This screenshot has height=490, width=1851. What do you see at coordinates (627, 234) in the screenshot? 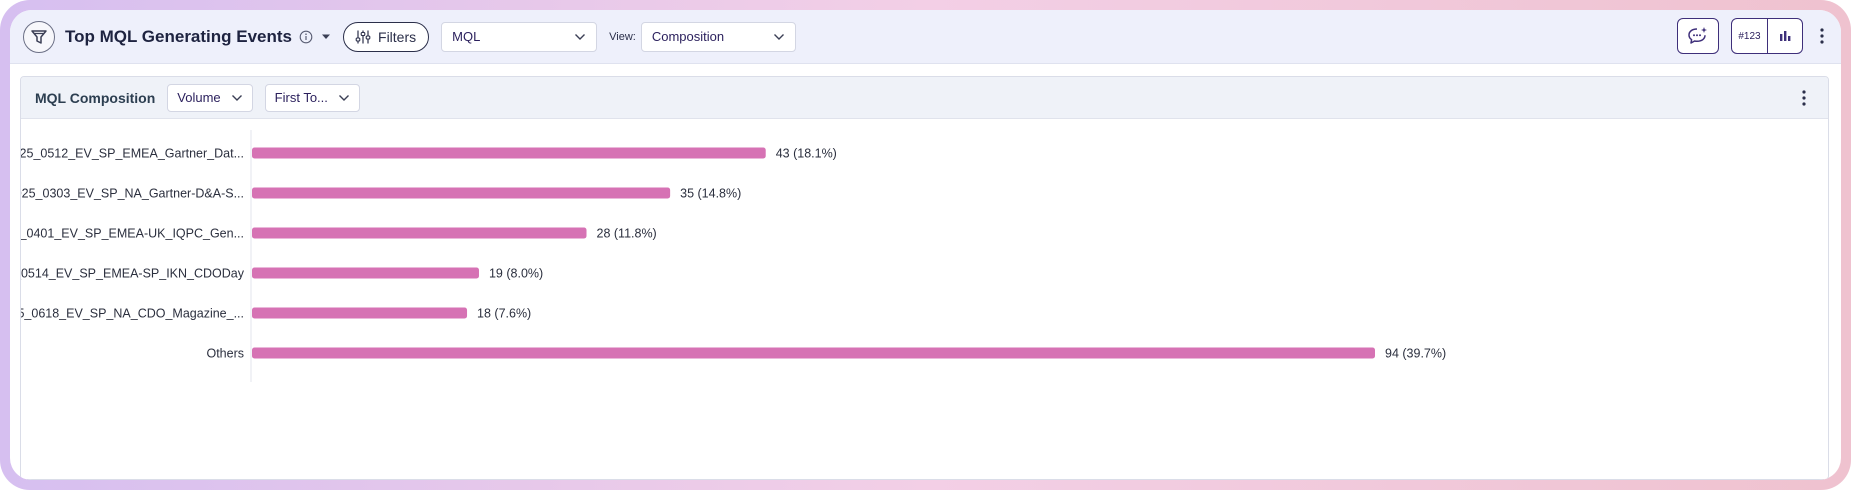
I see `data-label: 28 (11.8%)` at bounding box center [627, 234].